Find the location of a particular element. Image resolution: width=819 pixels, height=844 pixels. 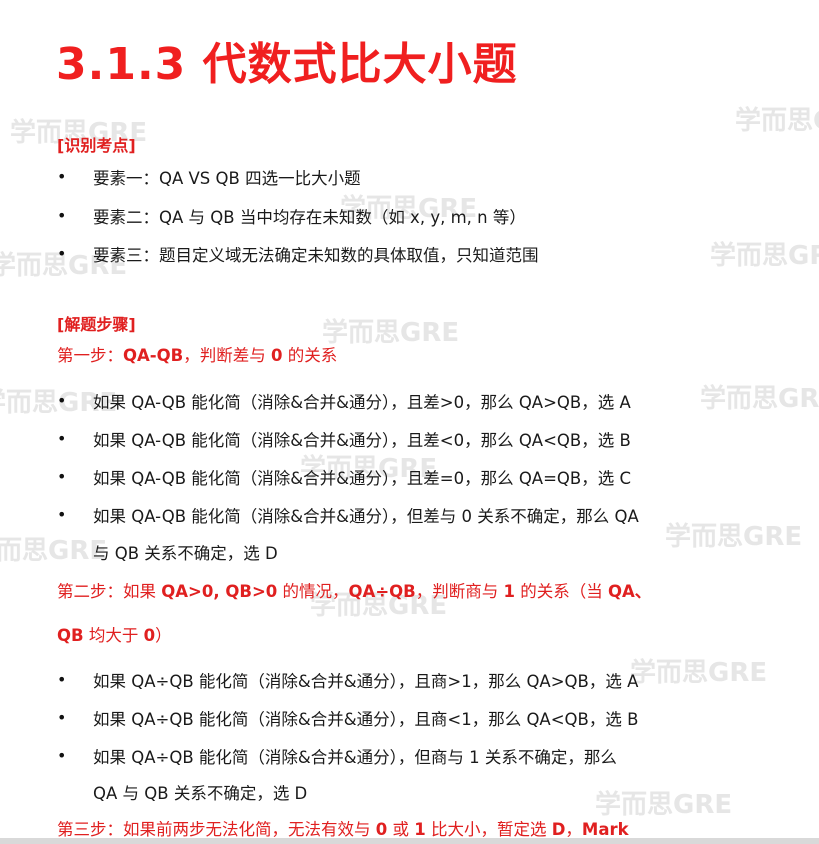

step-2-bold4: QA、 is located at coordinates (630, 591).